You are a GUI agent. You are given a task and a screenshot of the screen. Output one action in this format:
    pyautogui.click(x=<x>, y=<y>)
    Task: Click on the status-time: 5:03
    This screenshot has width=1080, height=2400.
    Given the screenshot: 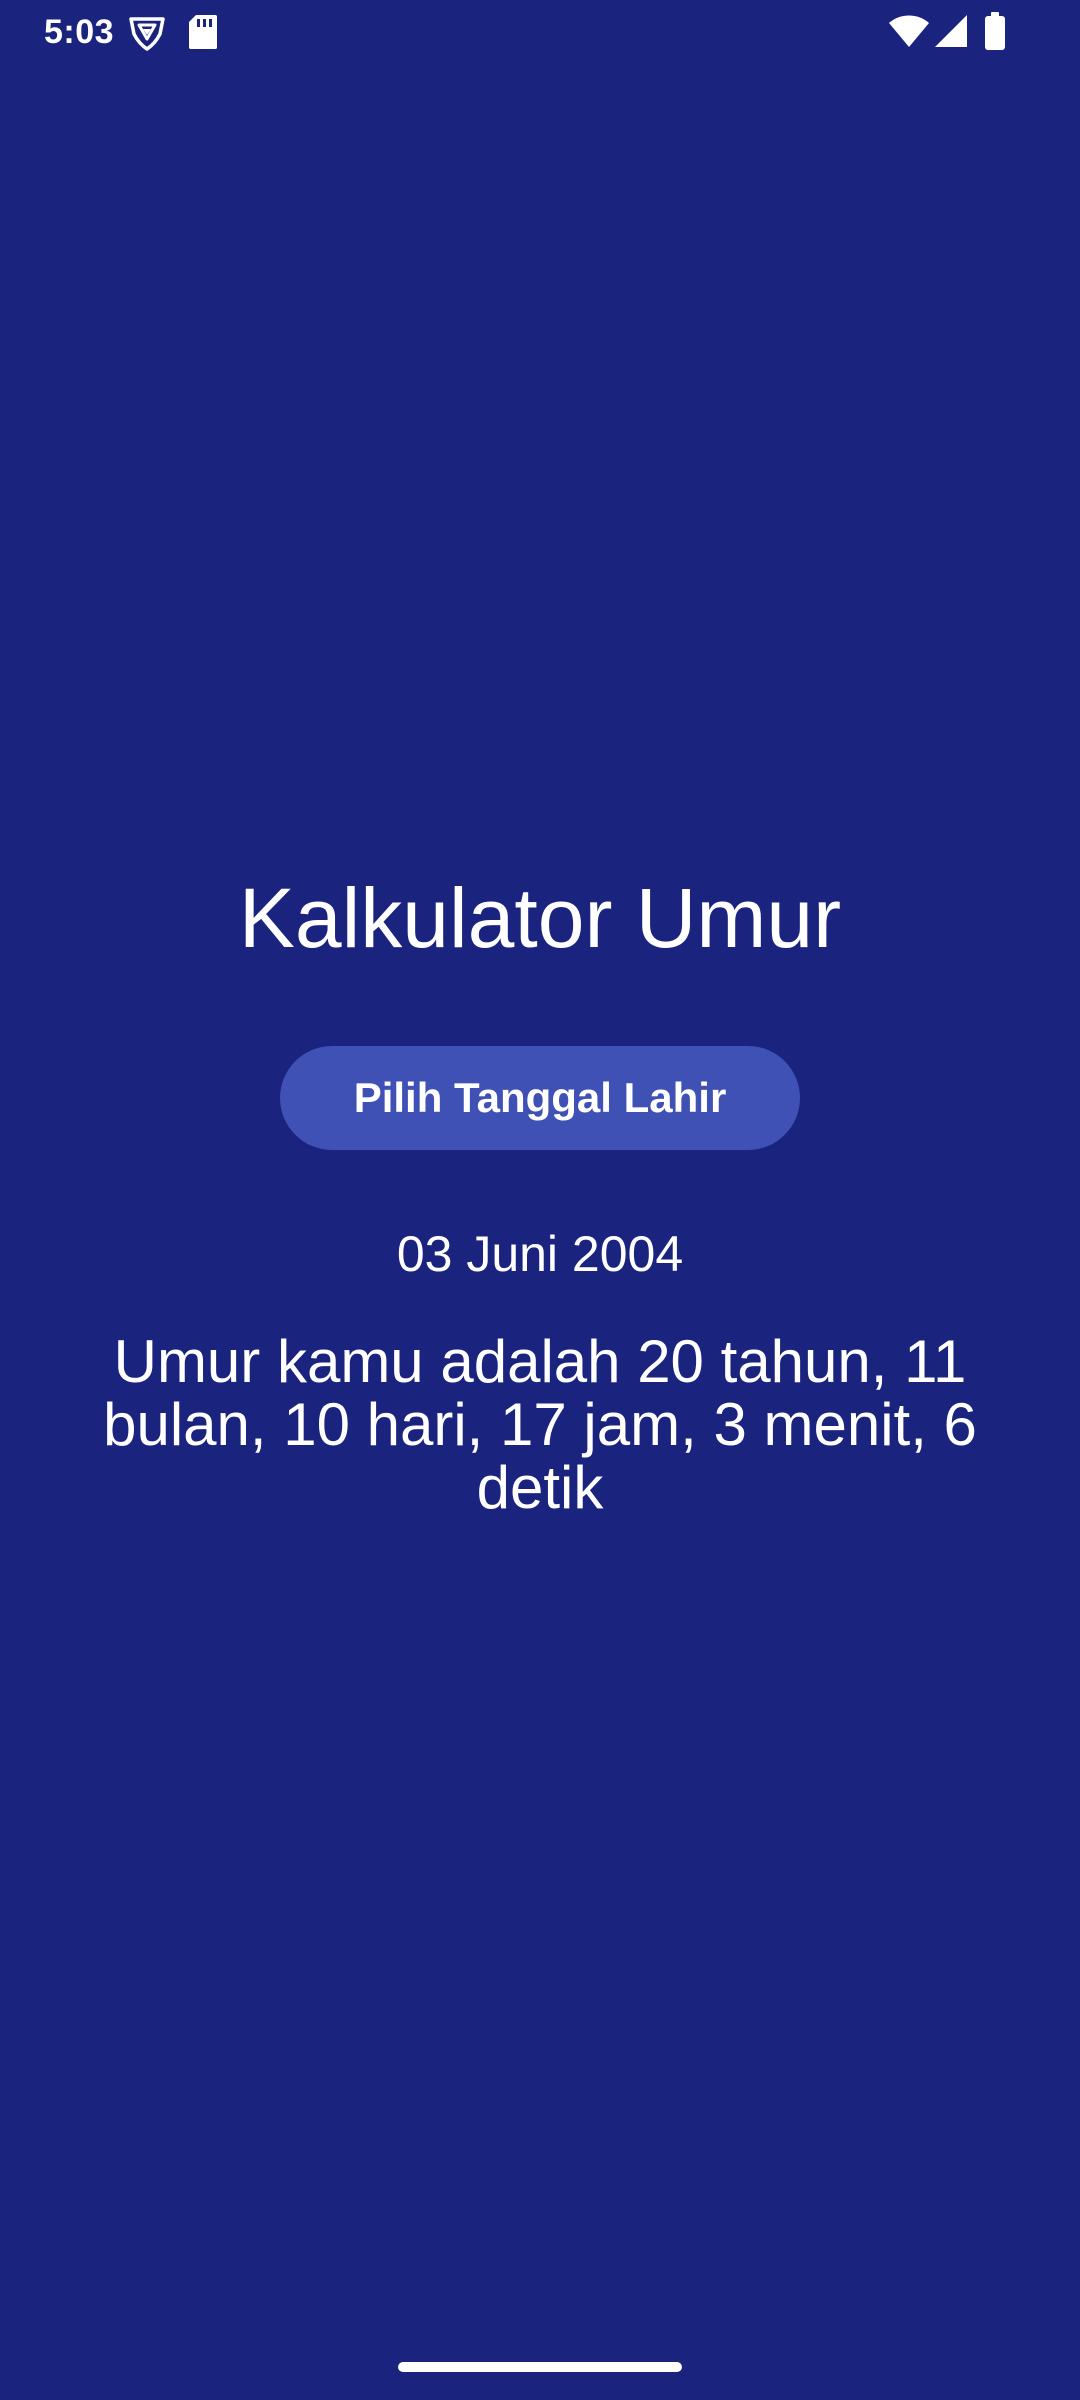 What is the action you would take?
    pyautogui.click(x=79, y=32)
    